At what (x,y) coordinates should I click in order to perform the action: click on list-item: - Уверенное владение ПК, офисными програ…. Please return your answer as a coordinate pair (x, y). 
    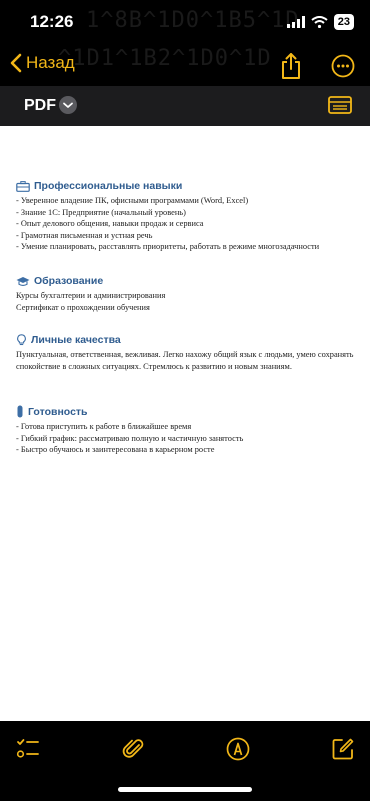
    Looking at the image, I should click on (132, 200).